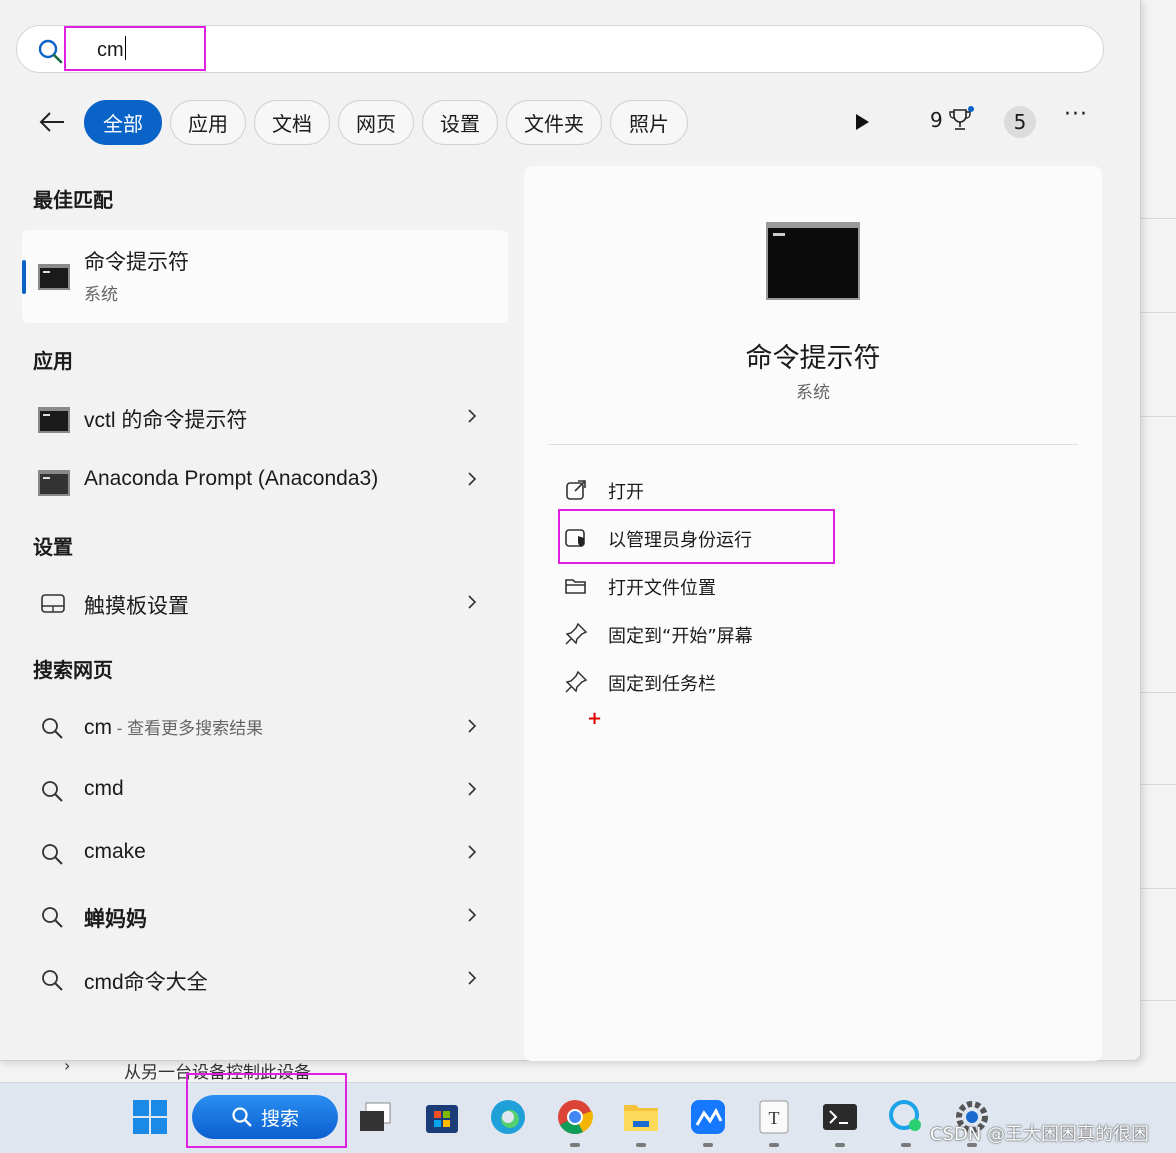 Image resolution: width=1176 pixels, height=1153 pixels. I want to click on section-title-web: 搜索网页, so click(73, 670).